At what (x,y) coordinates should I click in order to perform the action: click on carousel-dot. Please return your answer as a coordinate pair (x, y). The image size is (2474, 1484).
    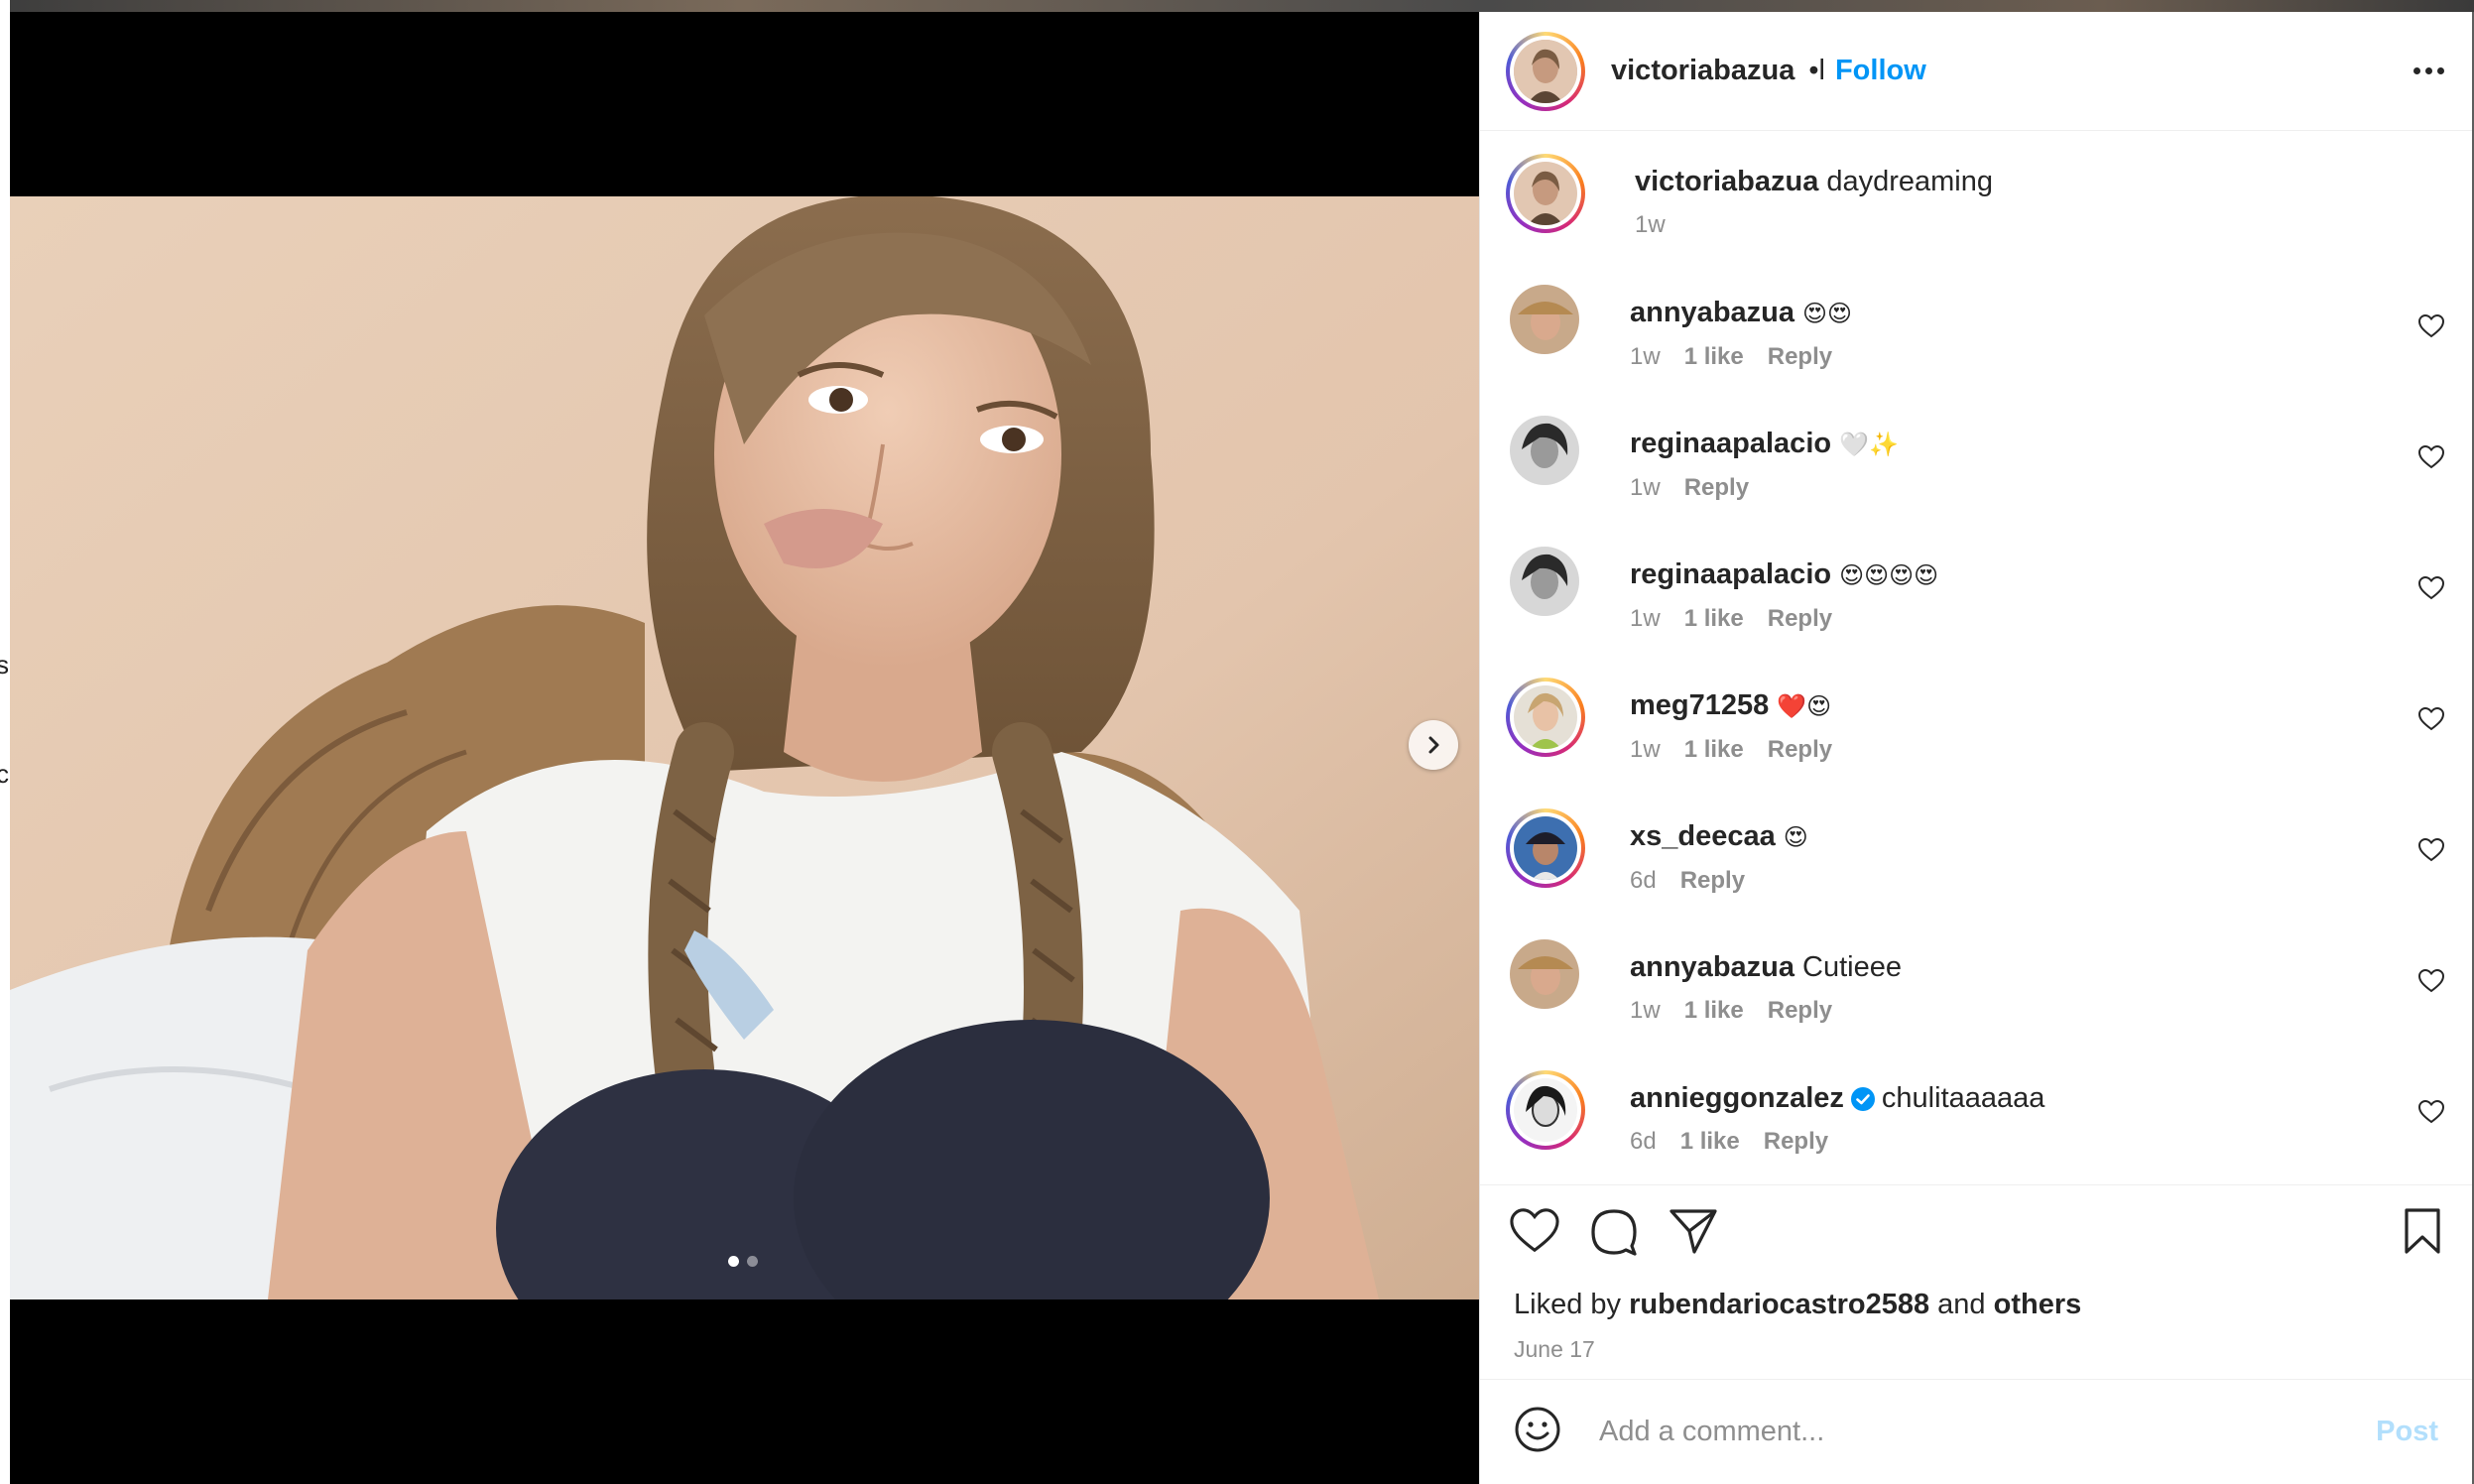
    Looking at the image, I should click on (752, 1261).